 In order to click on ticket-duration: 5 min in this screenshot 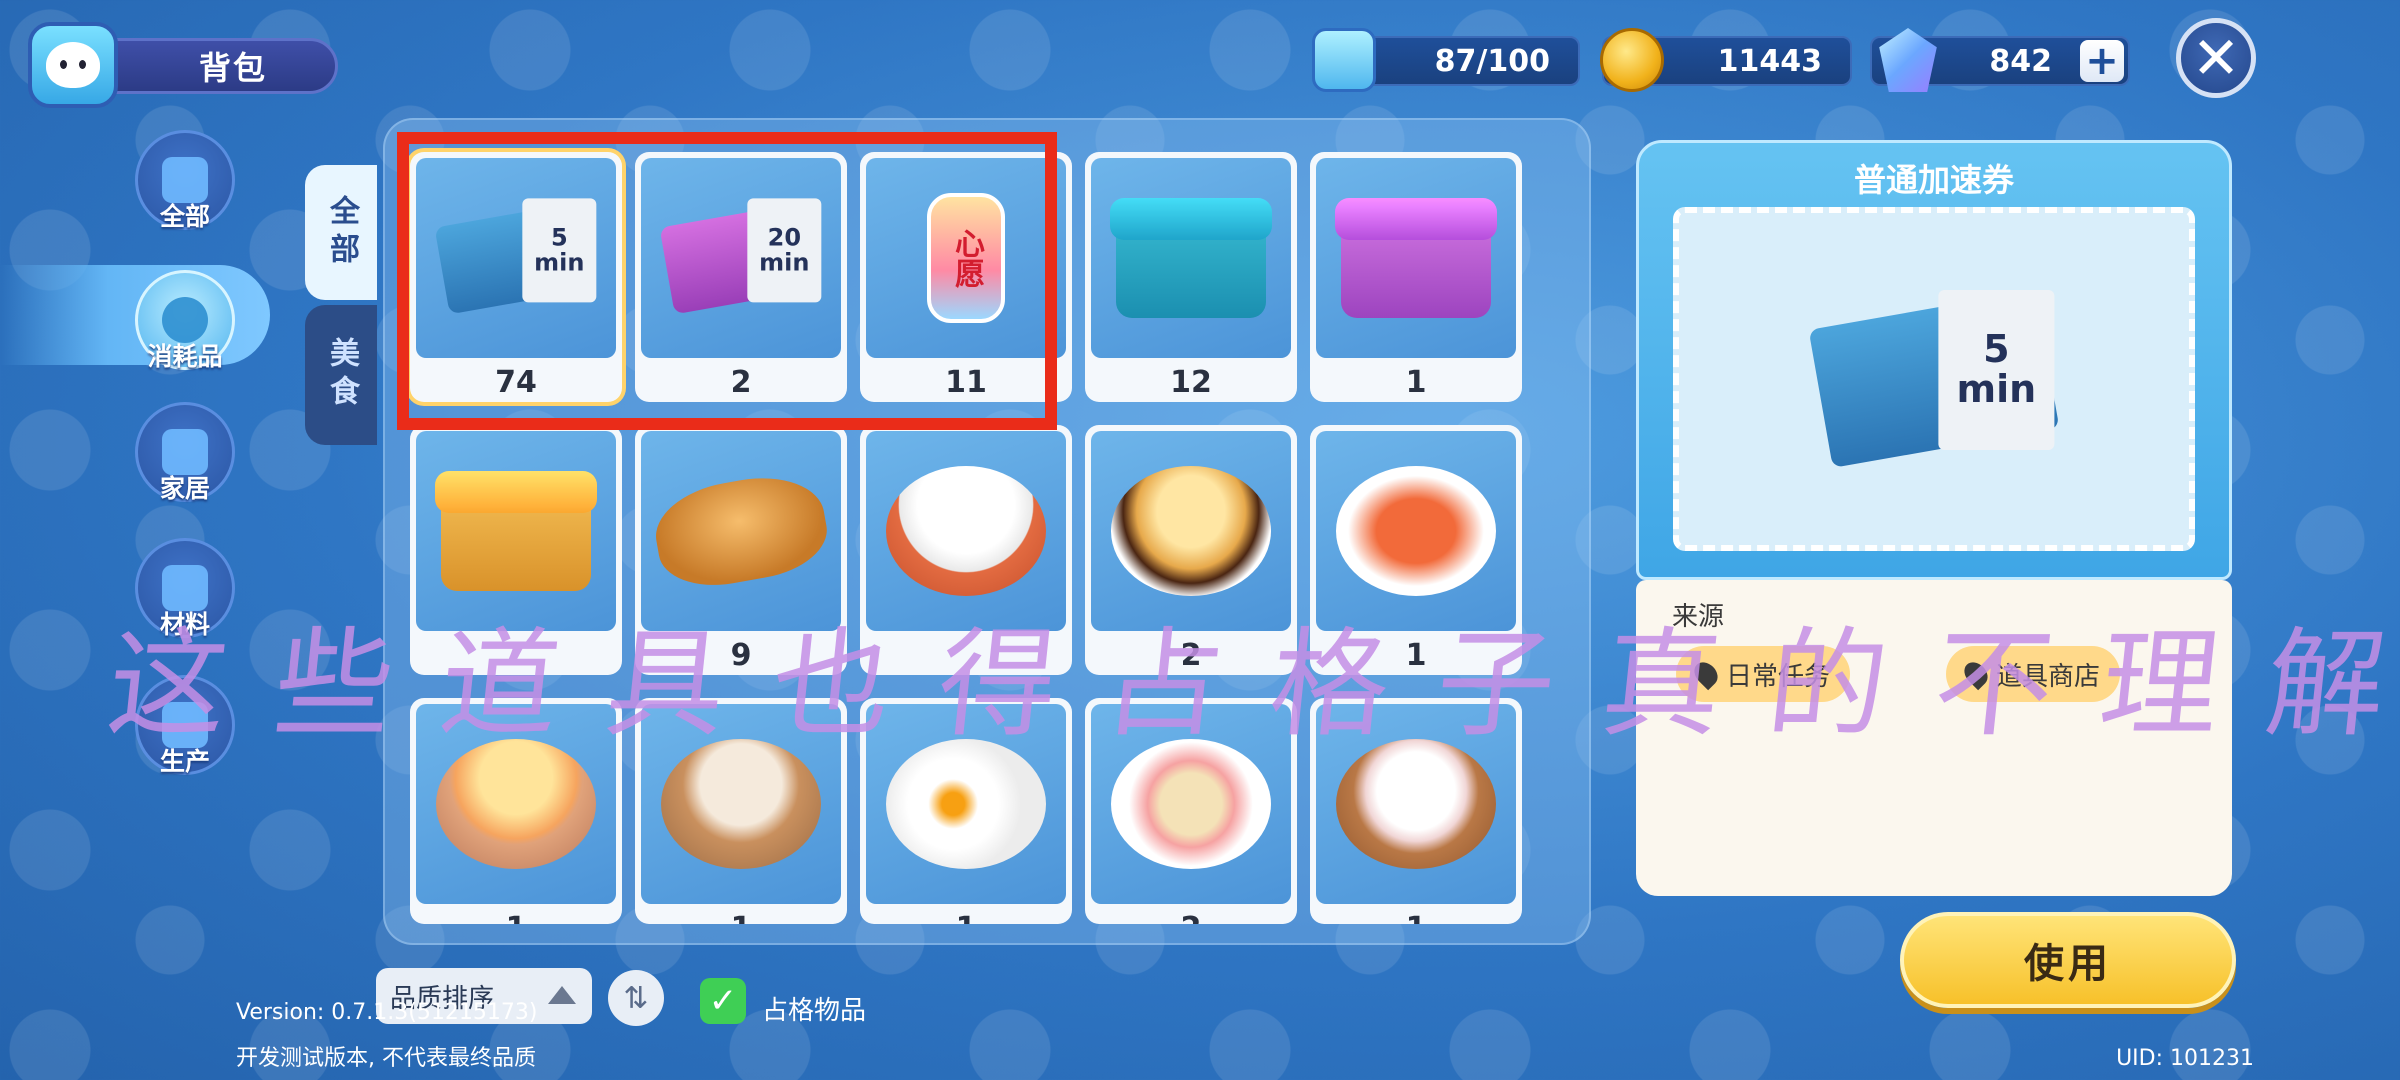, I will do `click(1996, 370)`.